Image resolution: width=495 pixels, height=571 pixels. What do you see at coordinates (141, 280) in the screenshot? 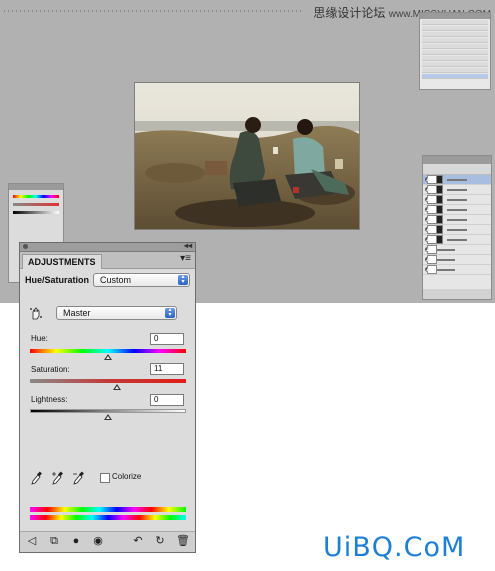
I see `preset-select: Custom ▴ ▾` at bounding box center [141, 280].